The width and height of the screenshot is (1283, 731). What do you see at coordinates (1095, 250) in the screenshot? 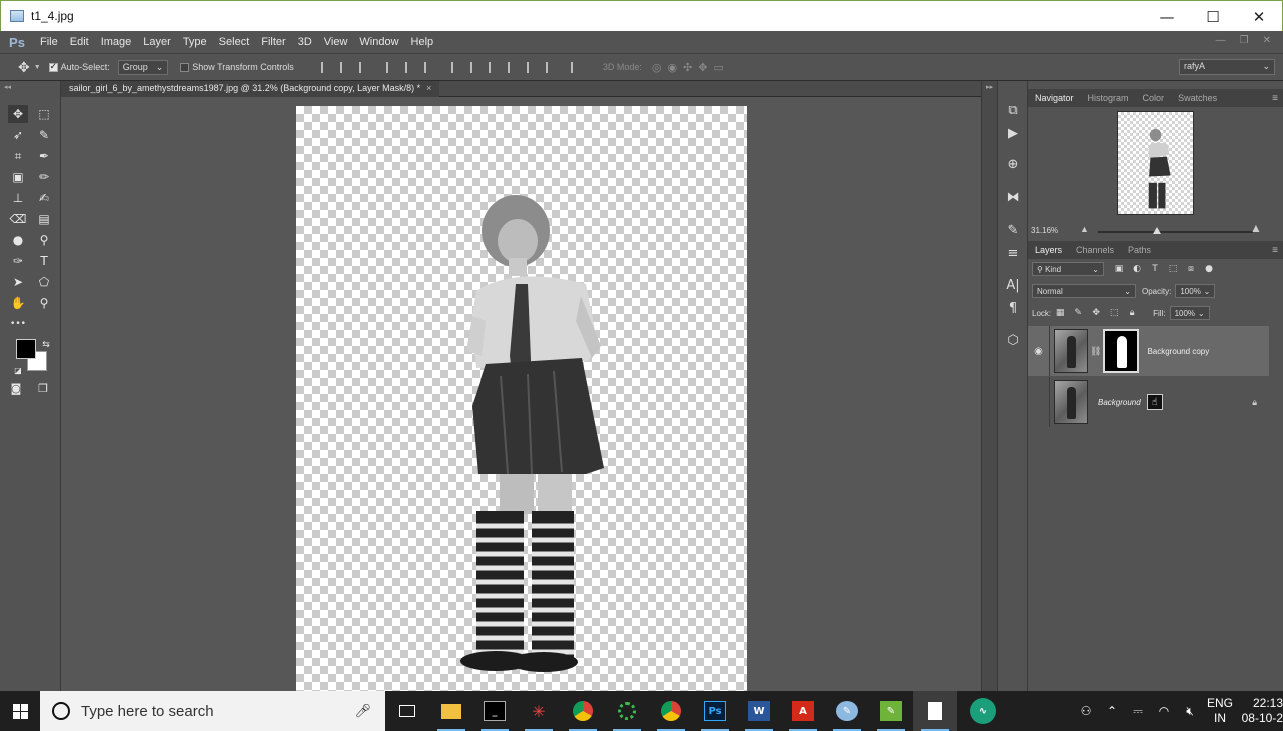
I see `tab-channels: Channels` at bounding box center [1095, 250].